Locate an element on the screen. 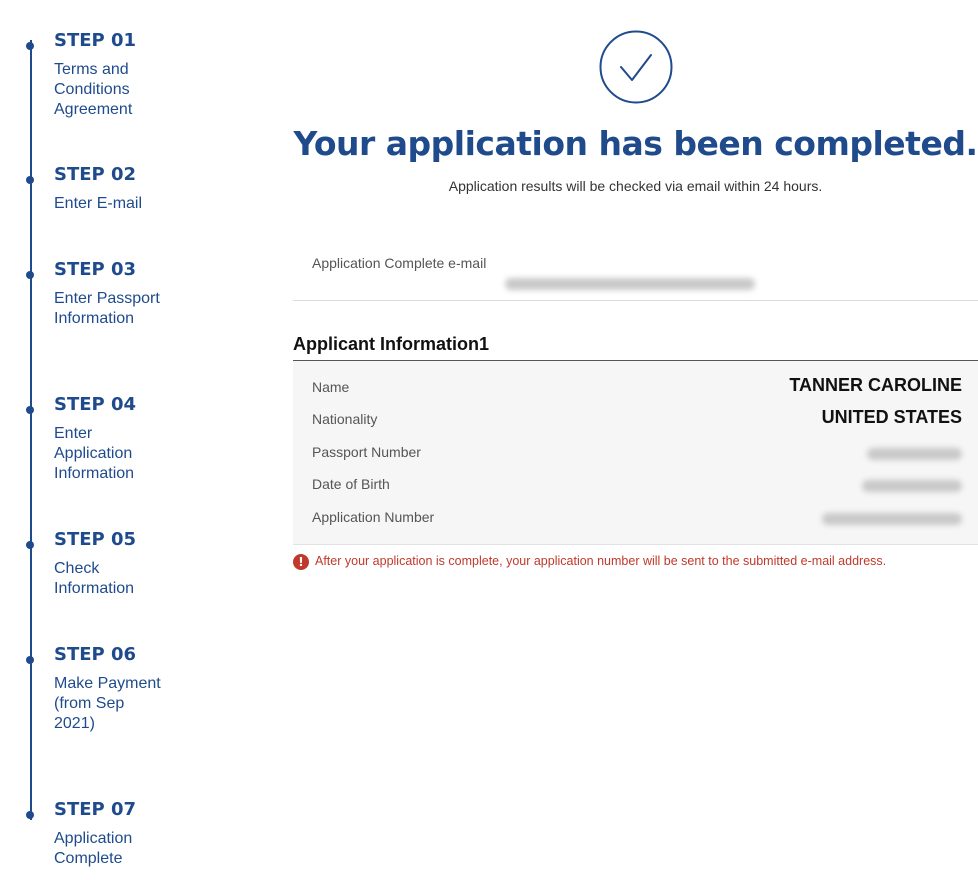  redacted-passport-value is located at coordinates (914, 454).